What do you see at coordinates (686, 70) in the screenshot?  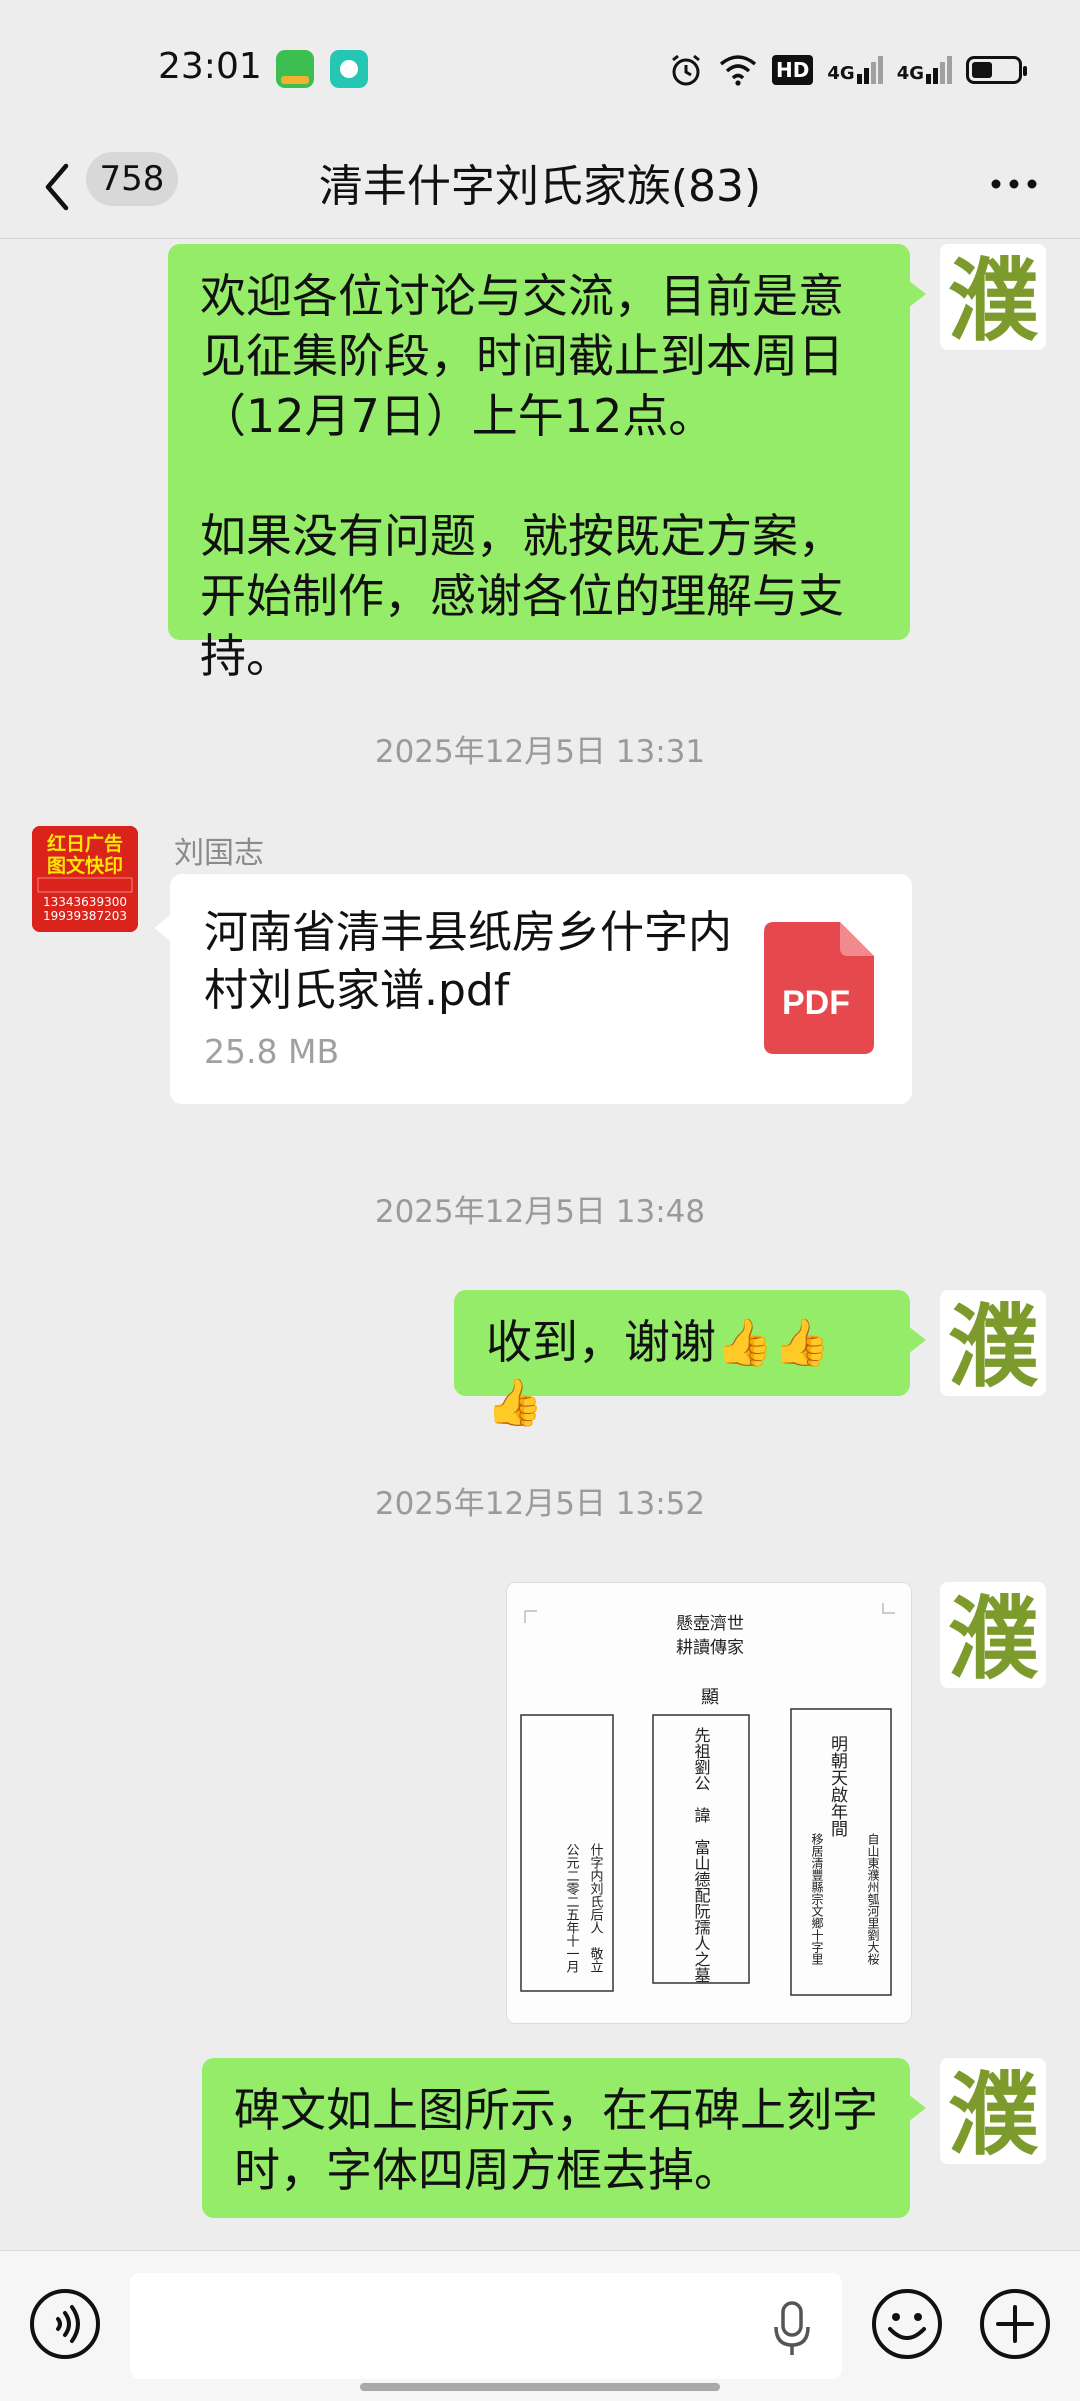 I see `alarm-icon` at bounding box center [686, 70].